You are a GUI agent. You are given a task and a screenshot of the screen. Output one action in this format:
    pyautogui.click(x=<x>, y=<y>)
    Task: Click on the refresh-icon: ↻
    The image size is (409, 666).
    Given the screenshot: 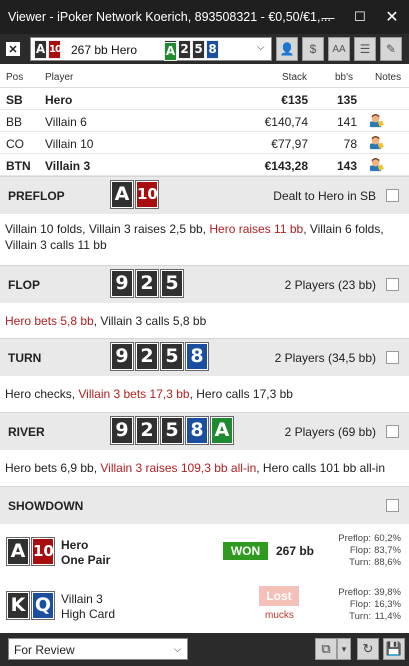 What is the action you would take?
    pyautogui.click(x=368, y=649)
    